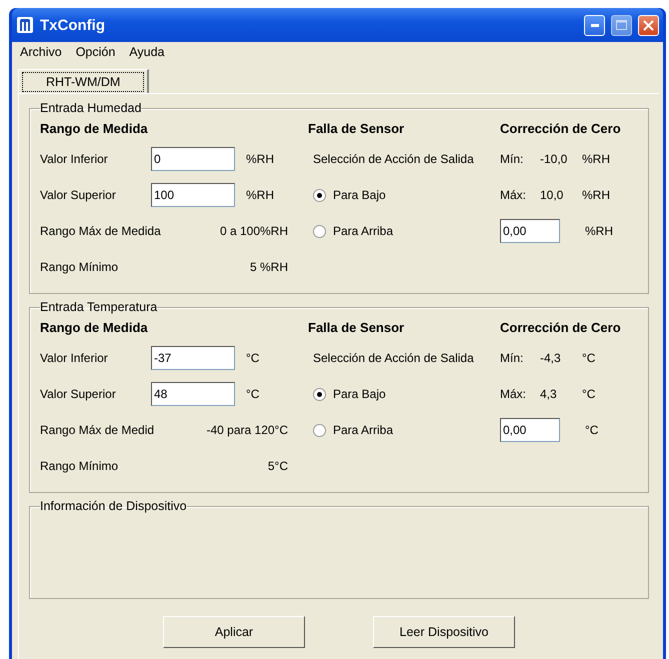 Image resolution: width=669 pixels, height=659 pixels. Describe the element at coordinates (25, 25) in the screenshot. I see `app-icon` at that location.